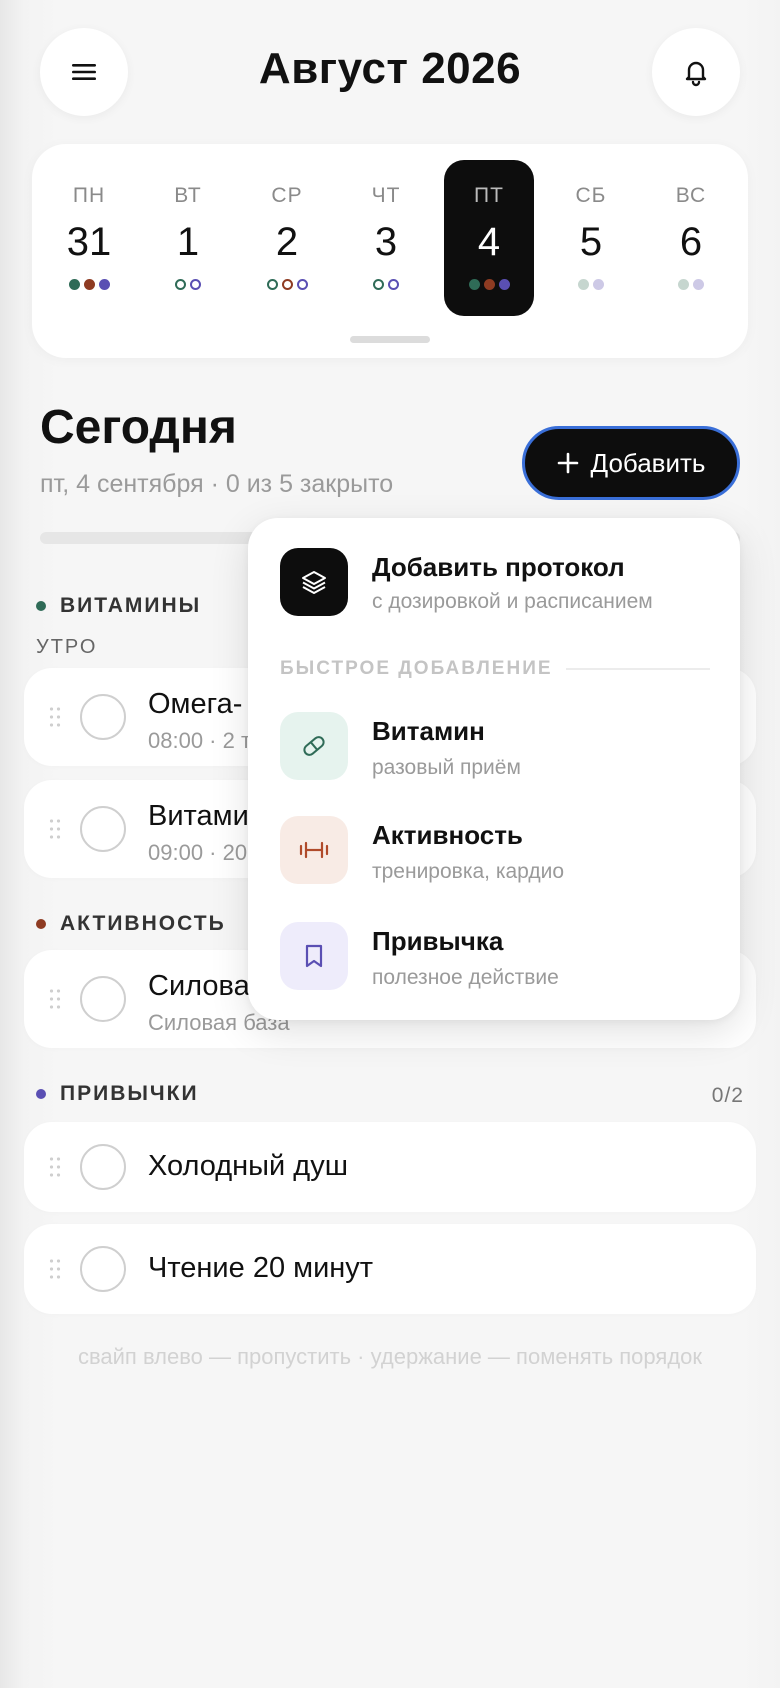 Image resolution: width=780 pixels, height=1688 pixels. I want to click on section-vitamins-header: ВИТАМИНЫ, so click(118, 606).